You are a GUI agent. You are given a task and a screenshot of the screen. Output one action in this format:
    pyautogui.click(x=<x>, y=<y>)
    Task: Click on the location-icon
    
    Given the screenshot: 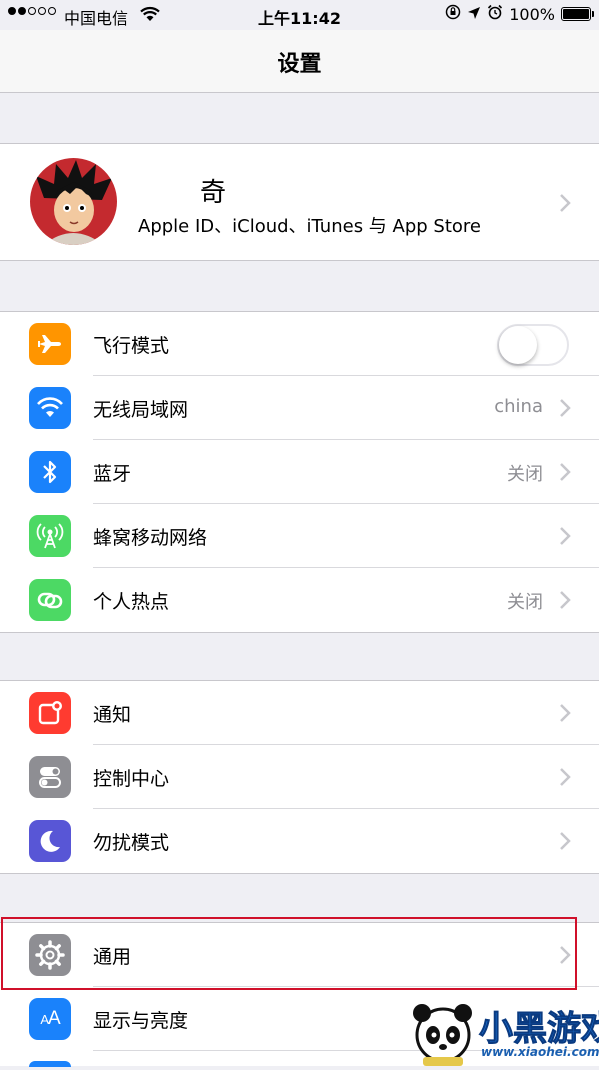 What is the action you would take?
    pyautogui.click(x=474, y=14)
    